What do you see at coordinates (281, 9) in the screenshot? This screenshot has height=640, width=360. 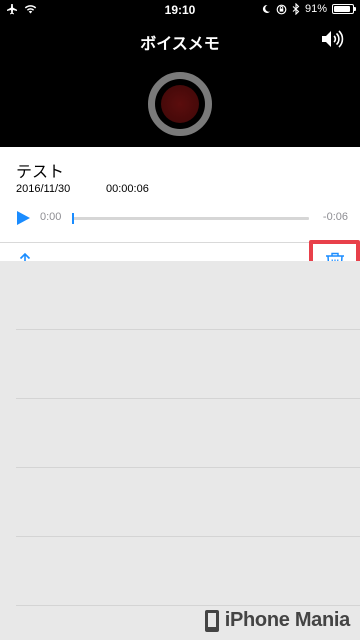 I see `rotation-lock-icon` at bounding box center [281, 9].